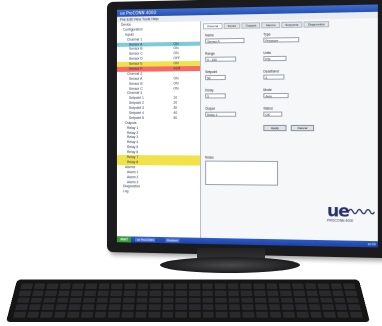 The image size is (382, 326). I want to click on type-field: Pressure, so click(281, 40).